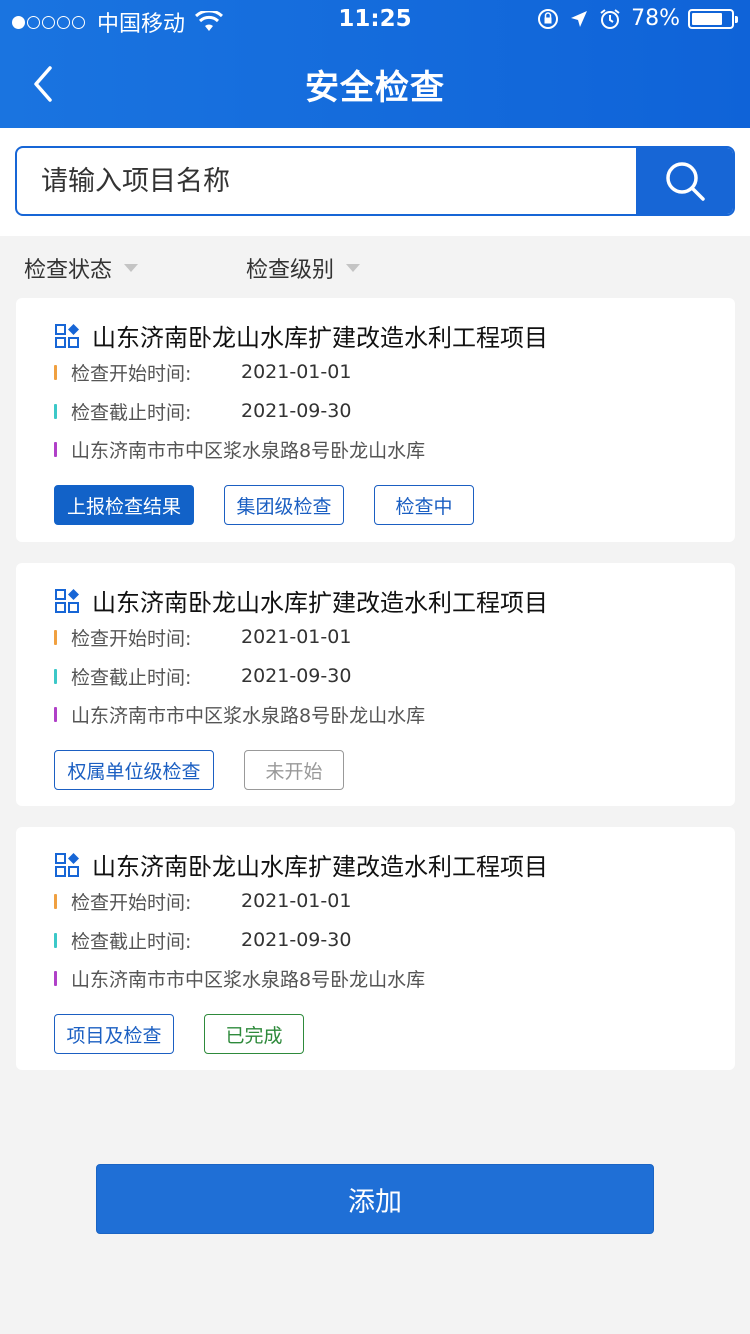 The width and height of the screenshot is (750, 1334). I want to click on rotation-lock-icon, so click(548, 18).